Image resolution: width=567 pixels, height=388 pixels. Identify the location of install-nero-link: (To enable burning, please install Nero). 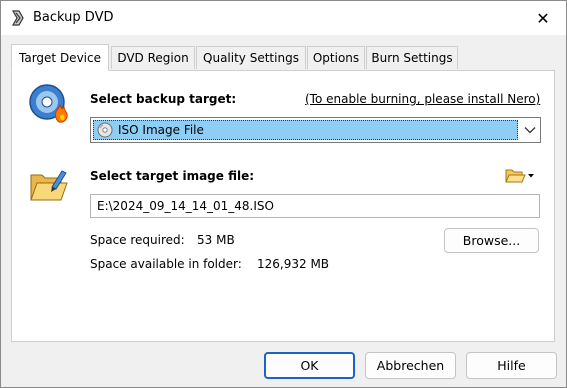
(422, 99).